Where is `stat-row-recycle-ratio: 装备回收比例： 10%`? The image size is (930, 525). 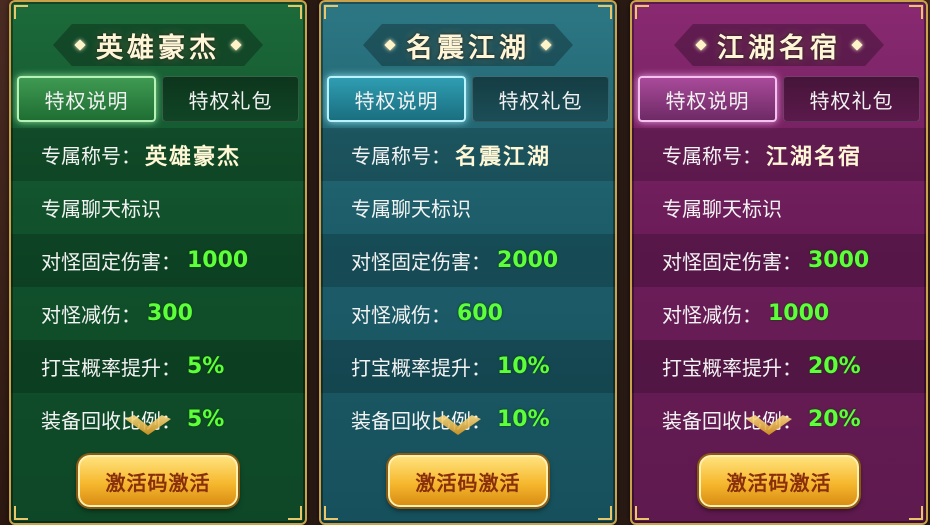
stat-row-recycle-ratio: 装备回收比例： 10% is located at coordinates (468, 419).